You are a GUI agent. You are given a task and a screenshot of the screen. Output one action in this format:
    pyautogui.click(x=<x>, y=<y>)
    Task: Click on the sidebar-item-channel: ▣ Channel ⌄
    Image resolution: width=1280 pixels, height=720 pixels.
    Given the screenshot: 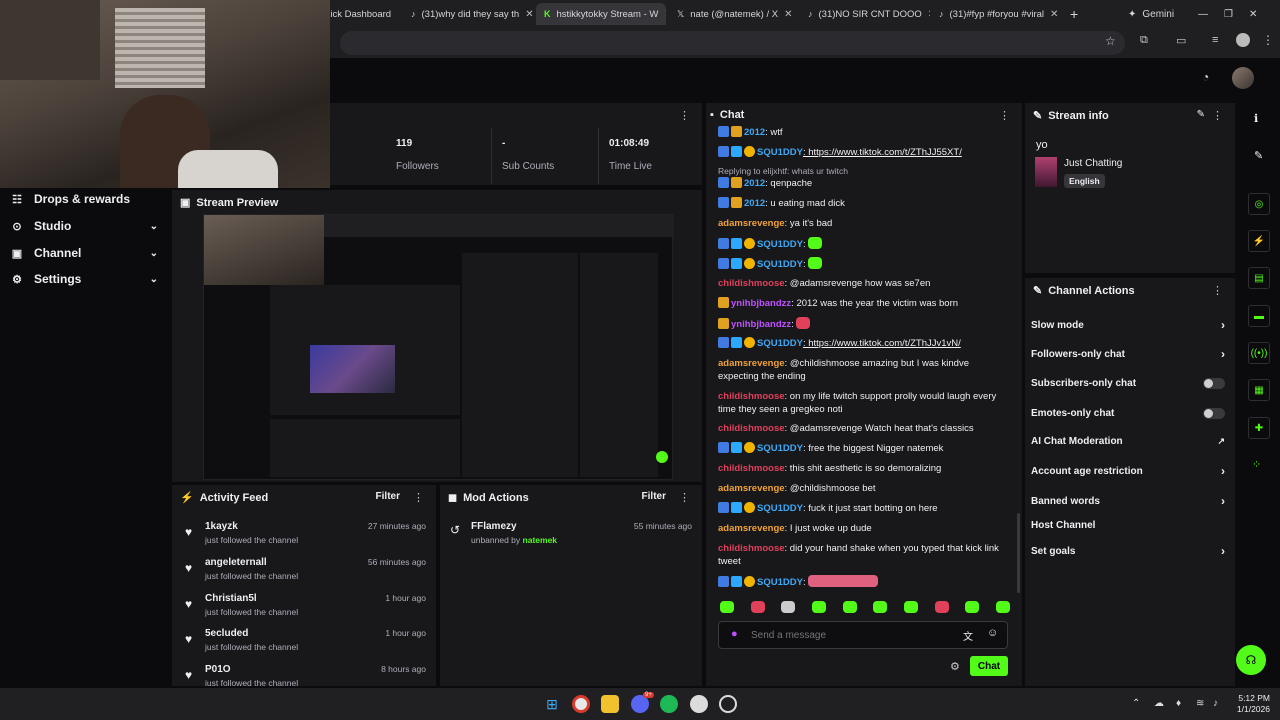 What is the action you would take?
    pyautogui.click(x=86, y=253)
    